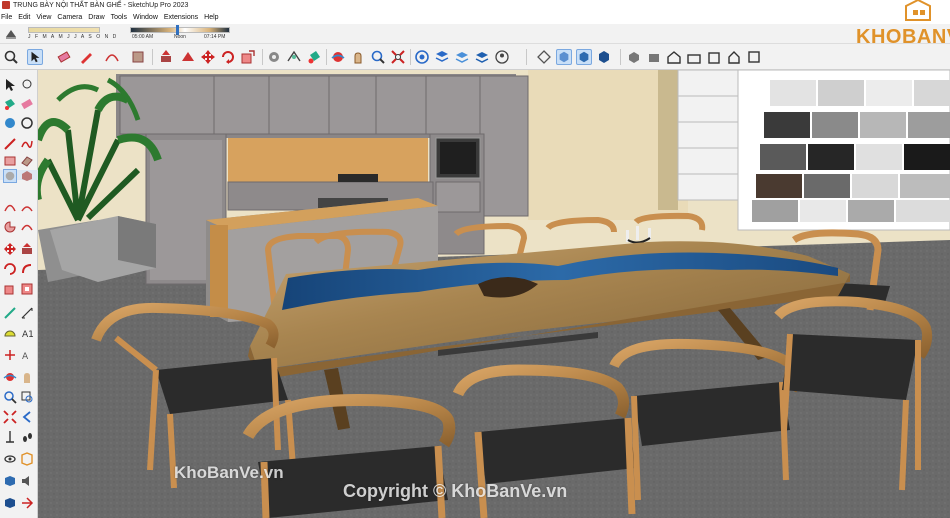  Describe the element at coordinates (35, 57) in the screenshot. I see `select-tool-icon` at that location.